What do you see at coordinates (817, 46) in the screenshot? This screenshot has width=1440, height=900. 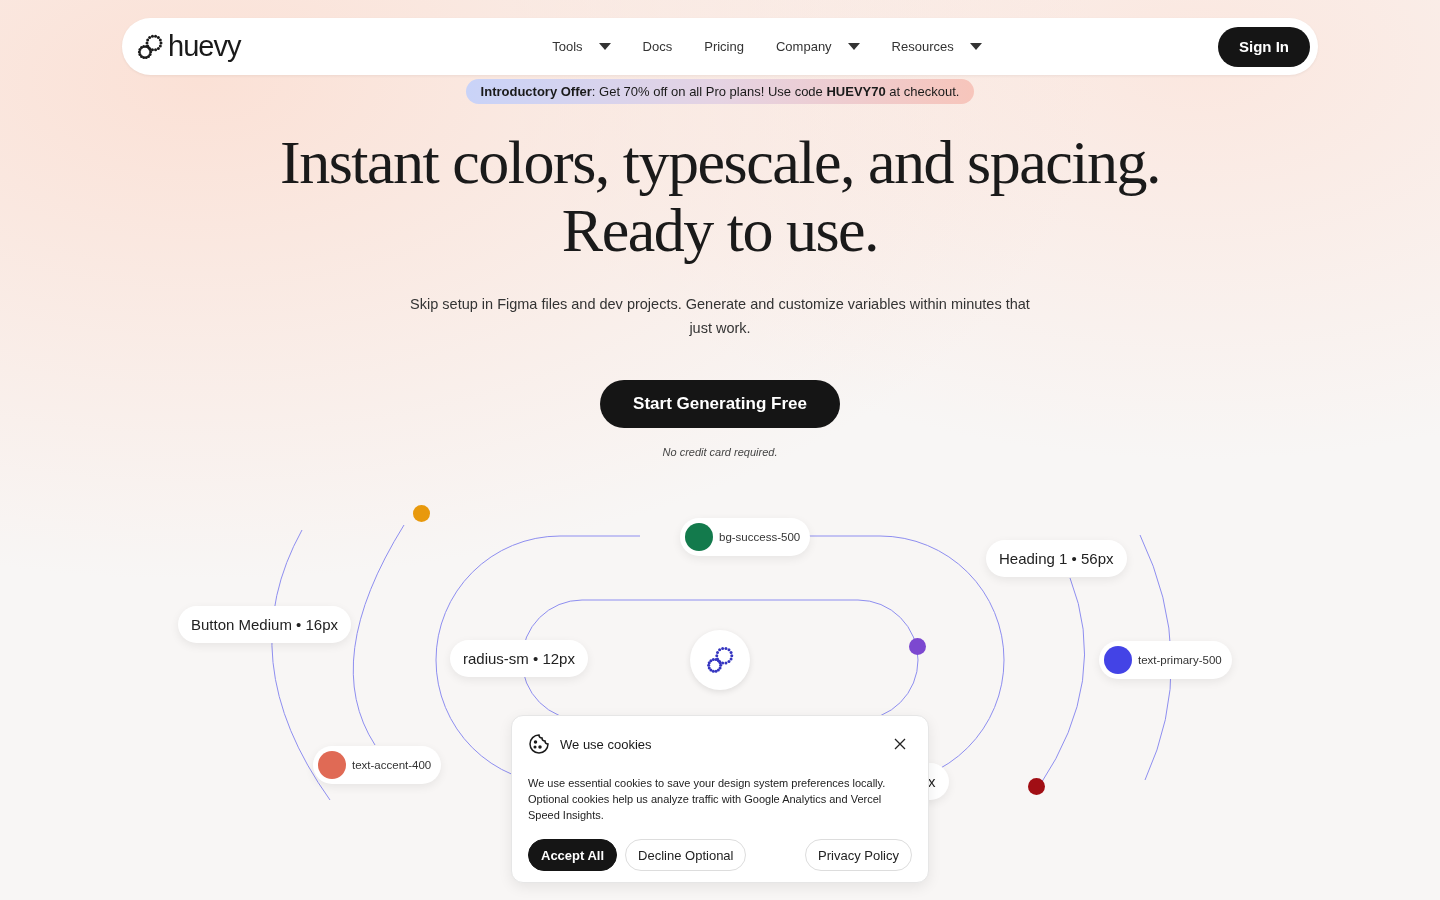 I see `nav-link: Company` at bounding box center [817, 46].